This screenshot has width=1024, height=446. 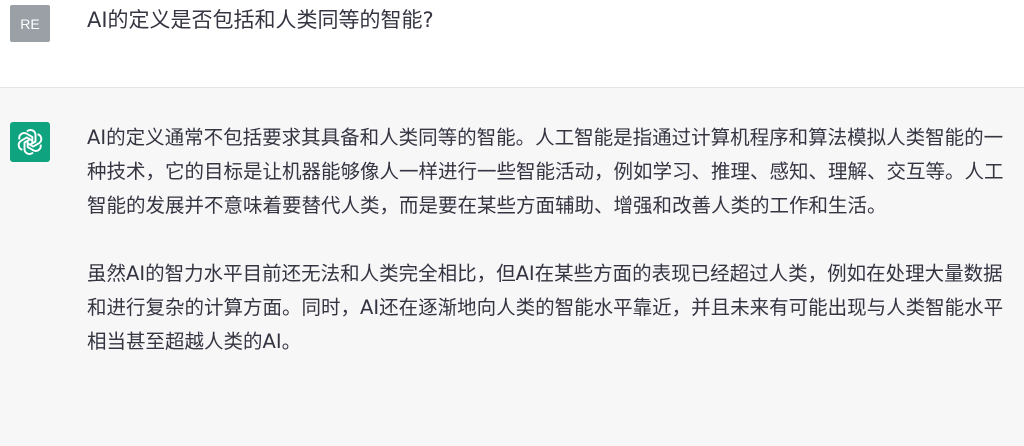 I want to click on openai-logo-icon, so click(x=30, y=142).